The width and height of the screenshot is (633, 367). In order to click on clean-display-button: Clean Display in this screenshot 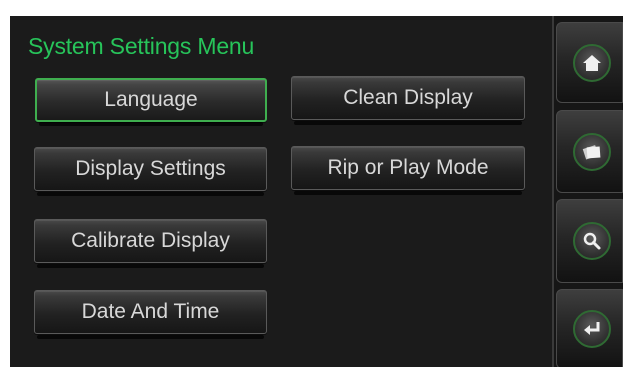, I will do `click(408, 100)`.